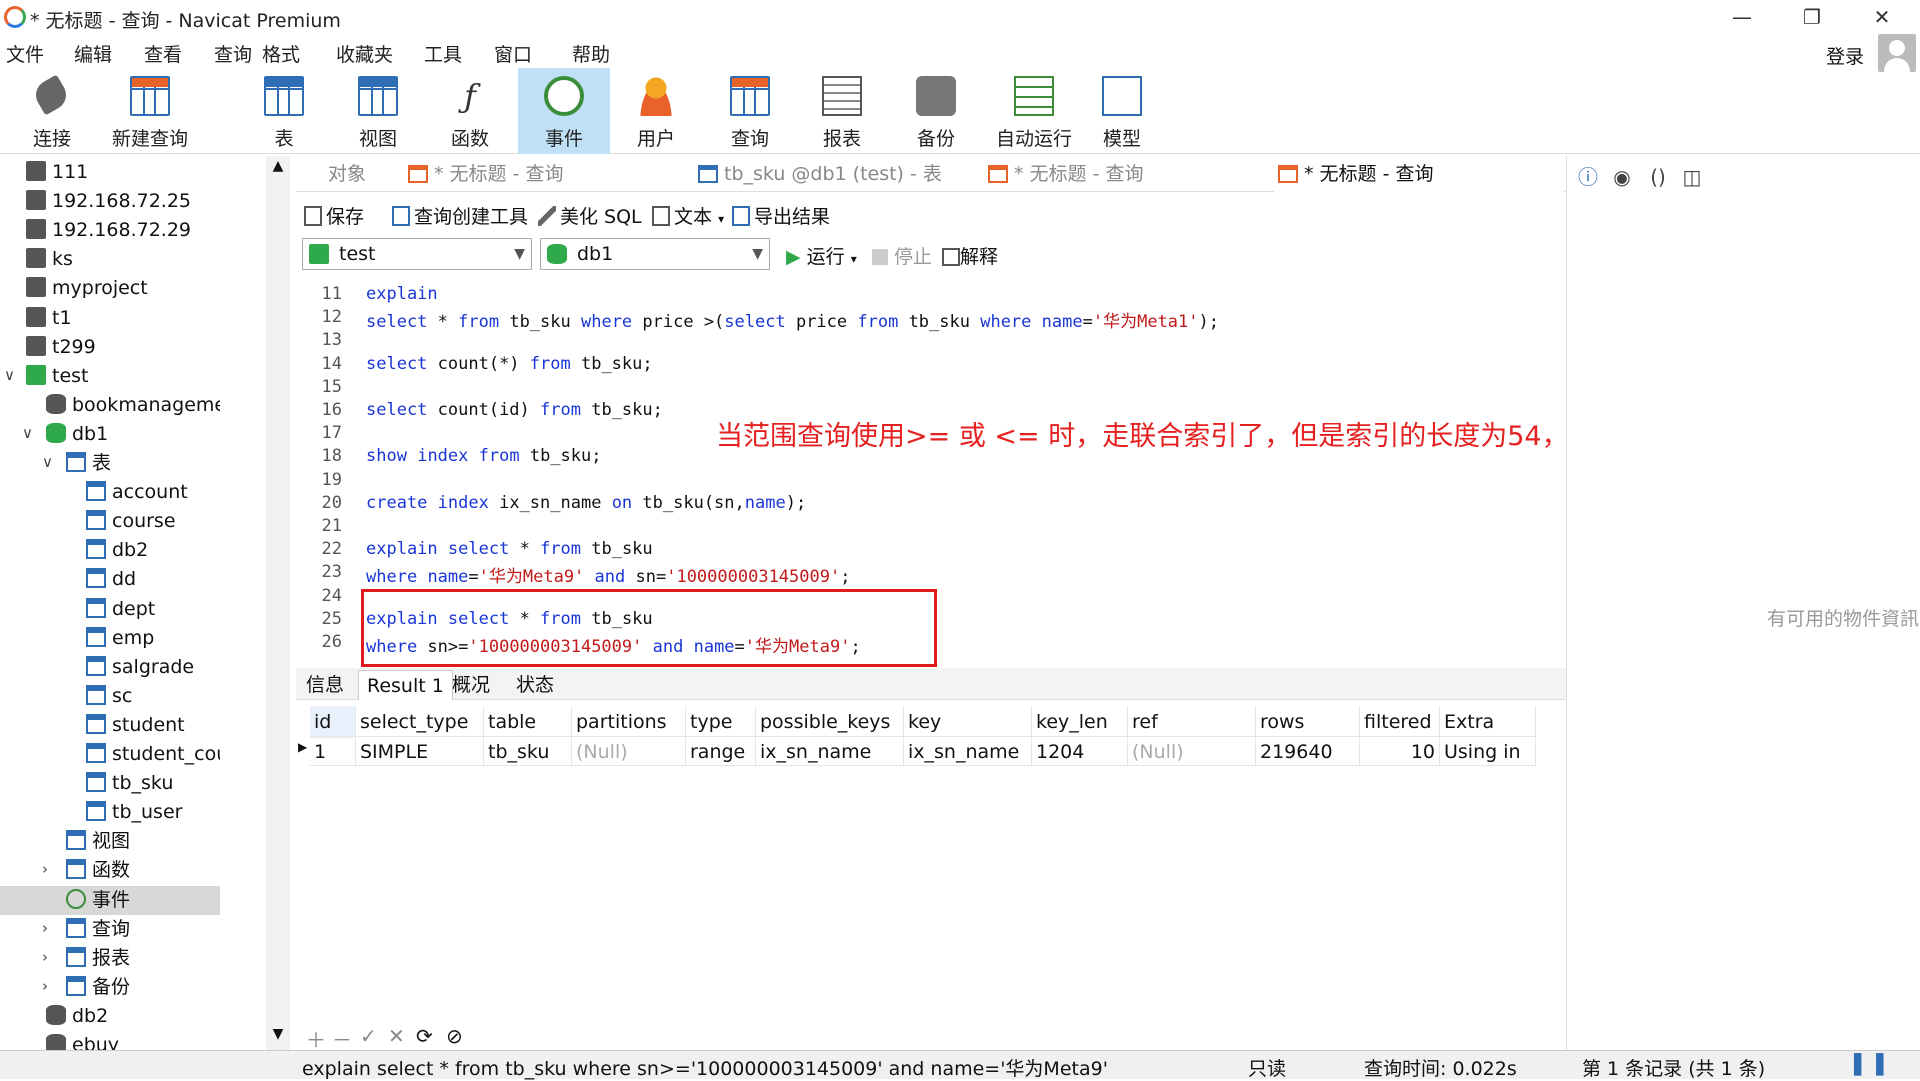 This screenshot has width=1920, height=1081. Describe the element at coordinates (1897, 53) in the screenshot. I see `avatar` at that location.